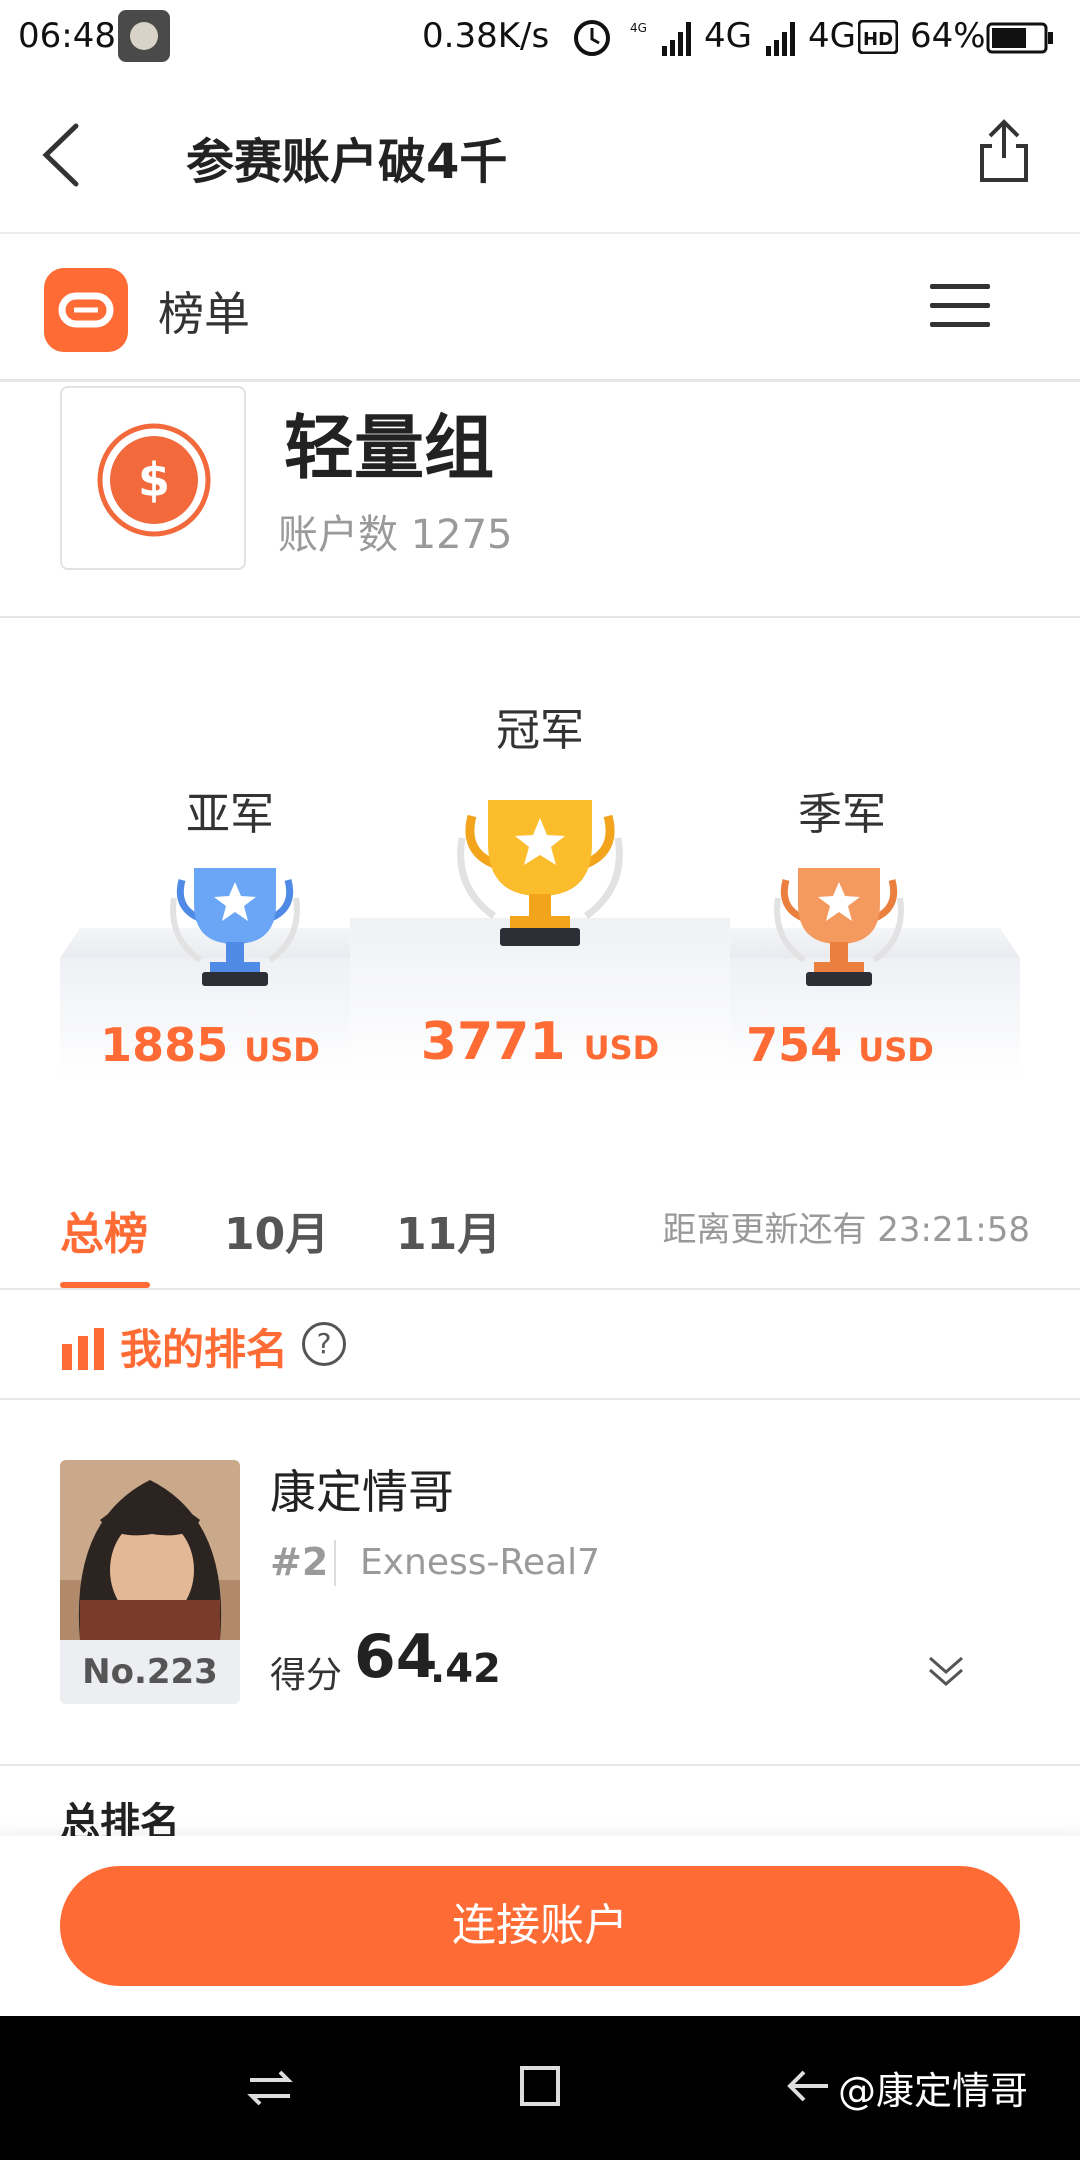 The image size is (1080, 2160). I want to click on network-type-2: 4G, so click(832, 36).